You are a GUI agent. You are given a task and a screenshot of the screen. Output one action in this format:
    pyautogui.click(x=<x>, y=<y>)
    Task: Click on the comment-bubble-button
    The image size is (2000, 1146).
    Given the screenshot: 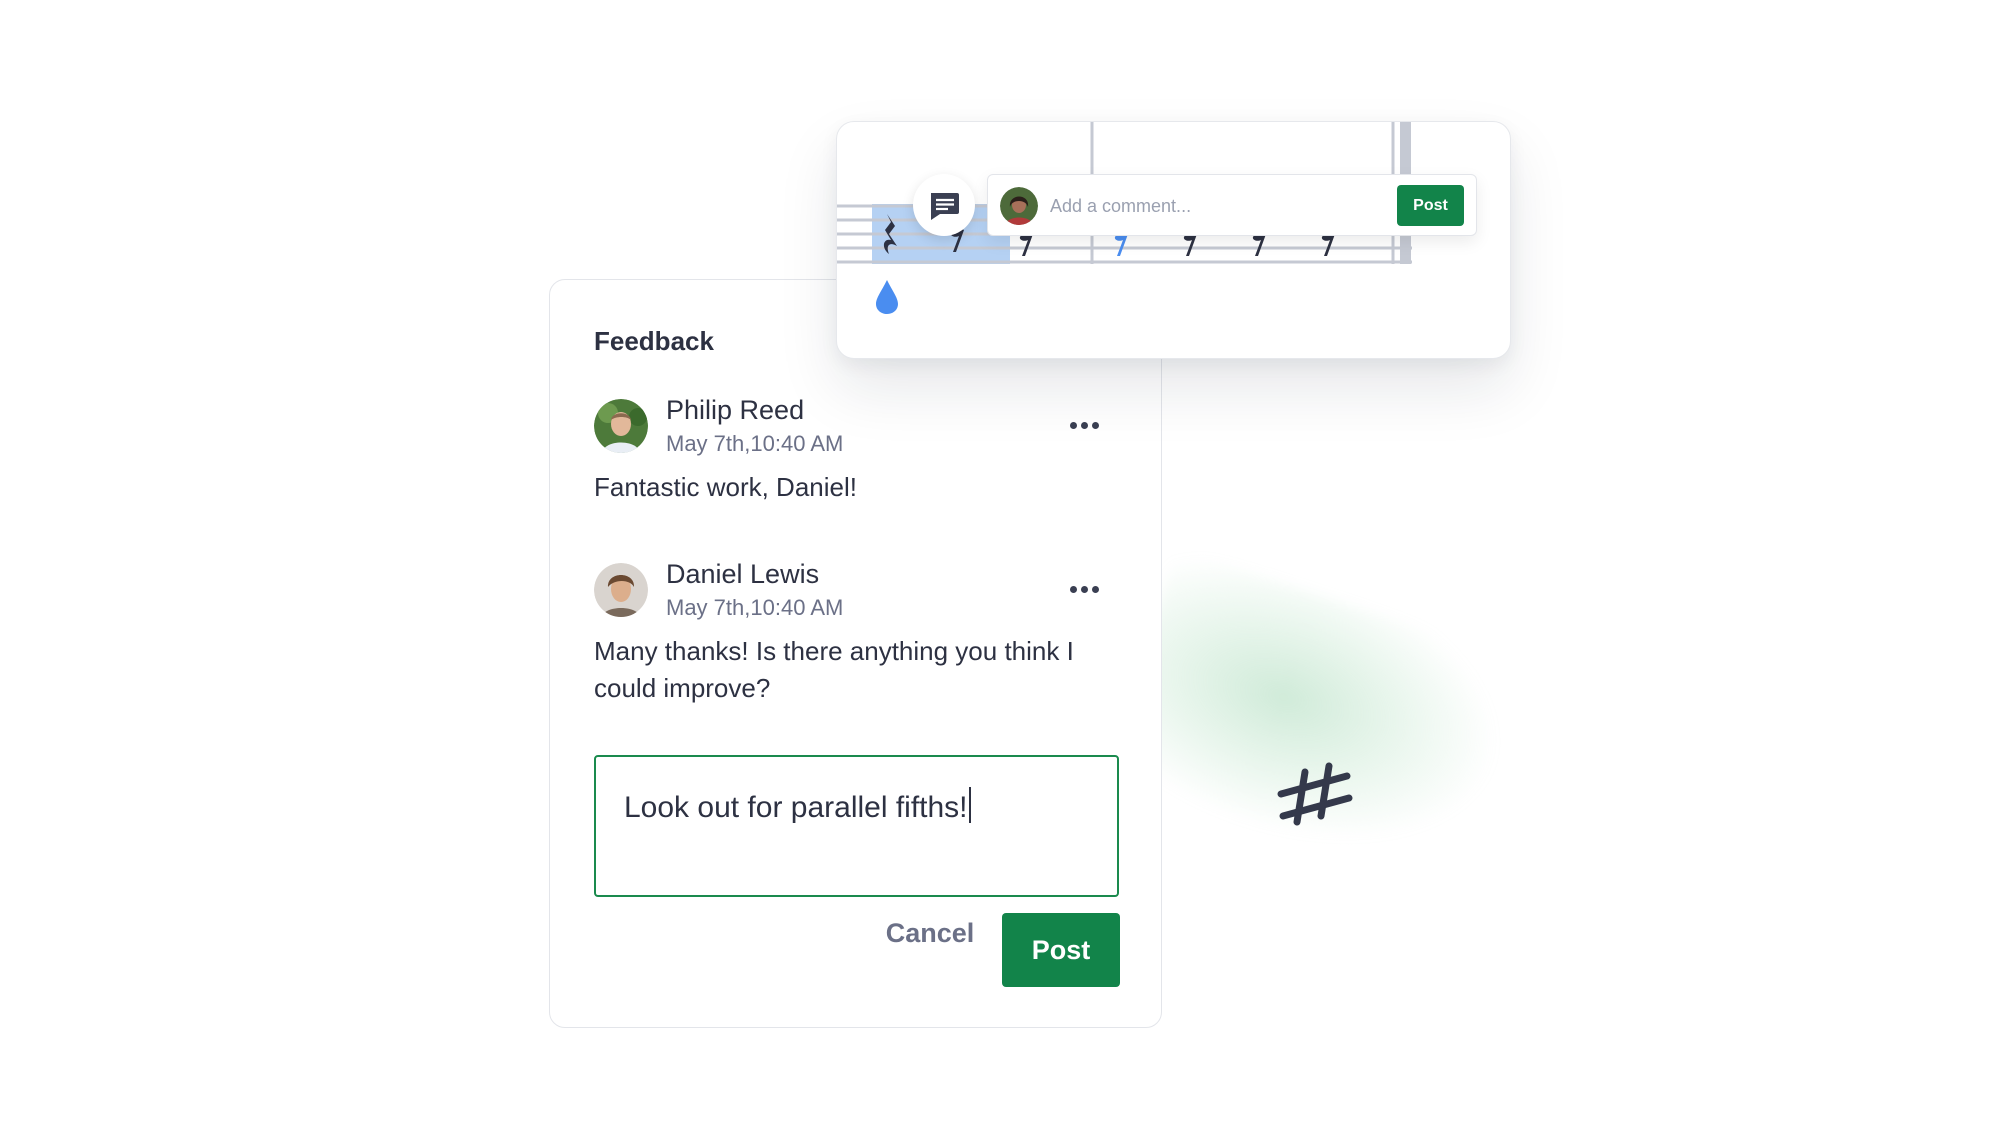 What is the action you would take?
    pyautogui.click(x=944, y=205)
    